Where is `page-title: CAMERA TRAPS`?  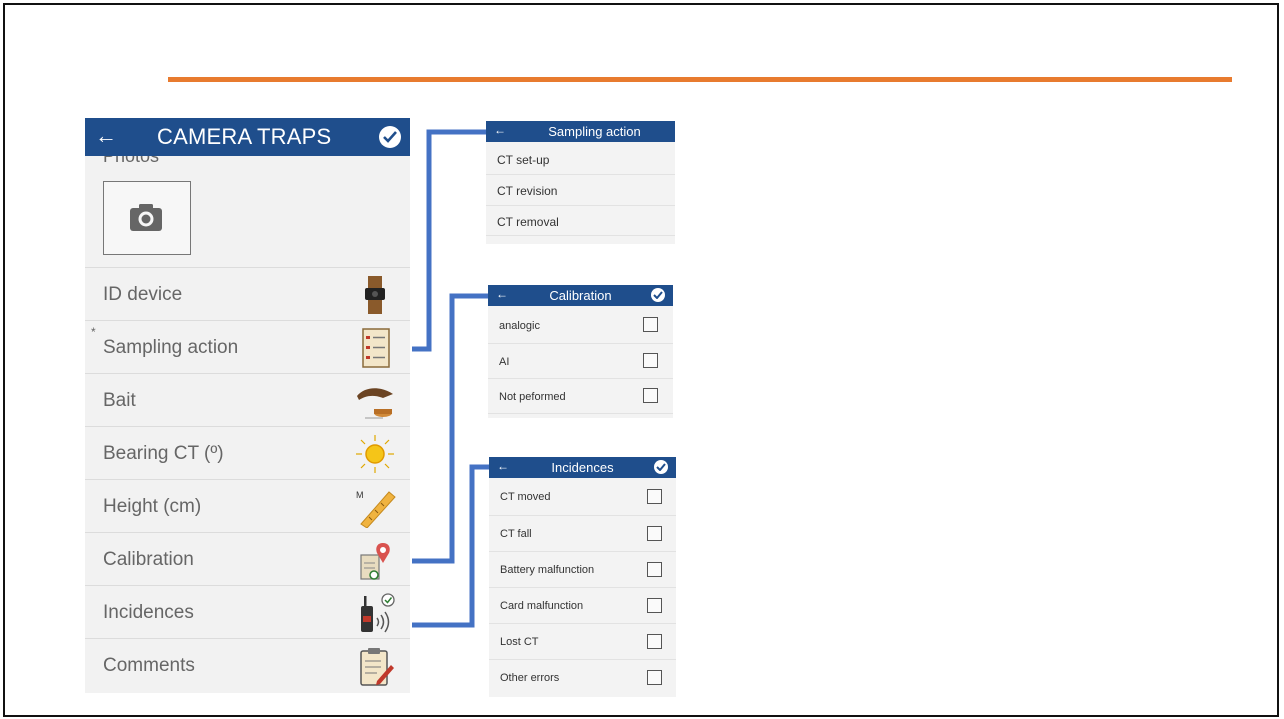
page-title: CAMERA TRAPS is located at coordinates (244, 136).